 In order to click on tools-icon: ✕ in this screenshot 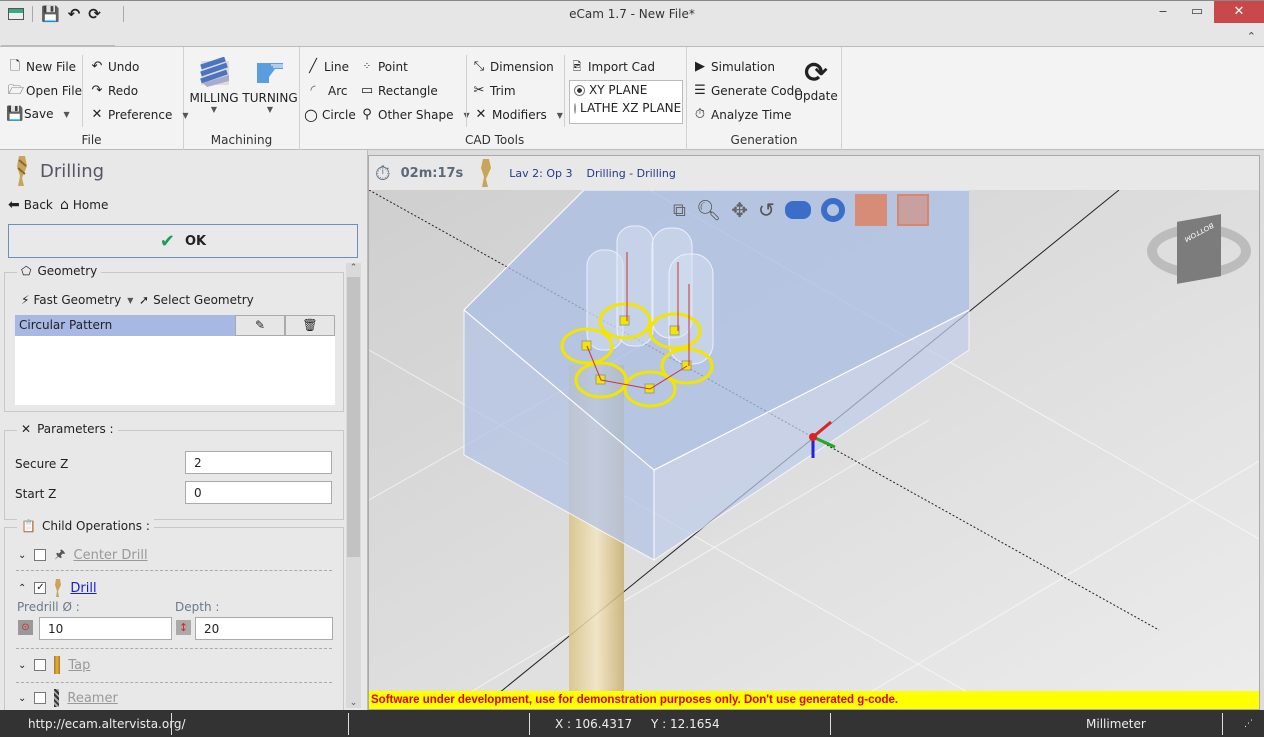, I will do `click(97, 114)`.